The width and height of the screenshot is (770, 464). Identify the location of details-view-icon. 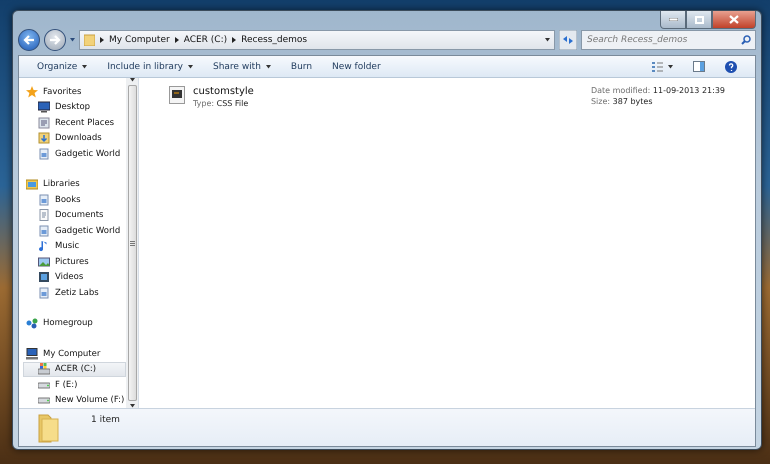
(657, 67).